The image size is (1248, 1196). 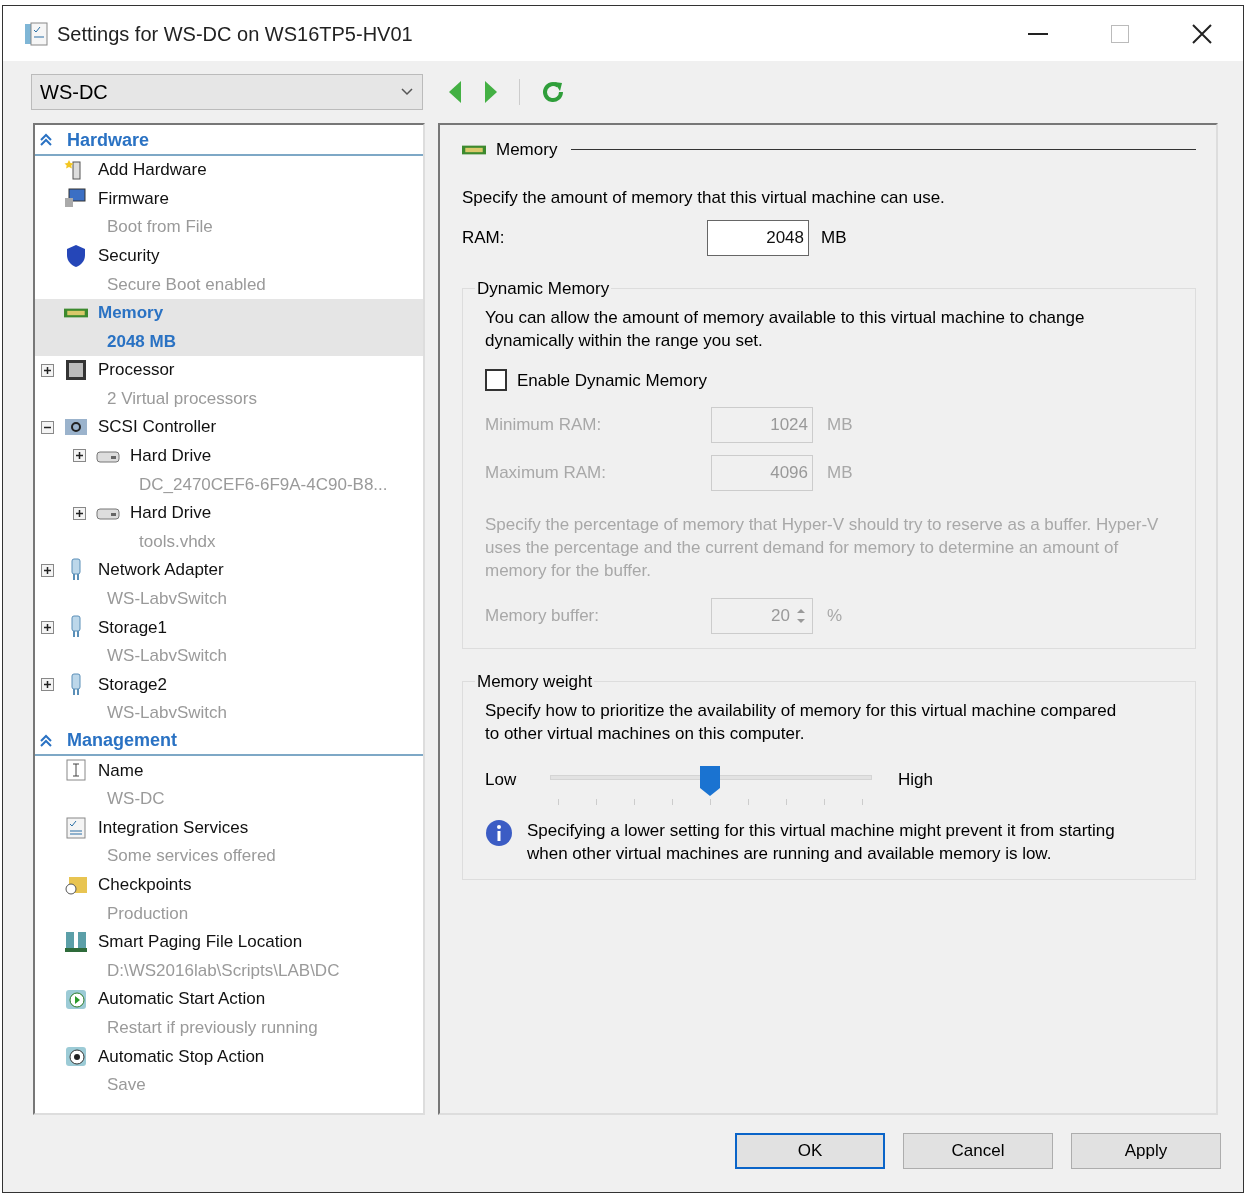 What do you see at coordinates (758, 238) in the screenshot?
I see `number-field: 2048` at bounding box center [758, 238].